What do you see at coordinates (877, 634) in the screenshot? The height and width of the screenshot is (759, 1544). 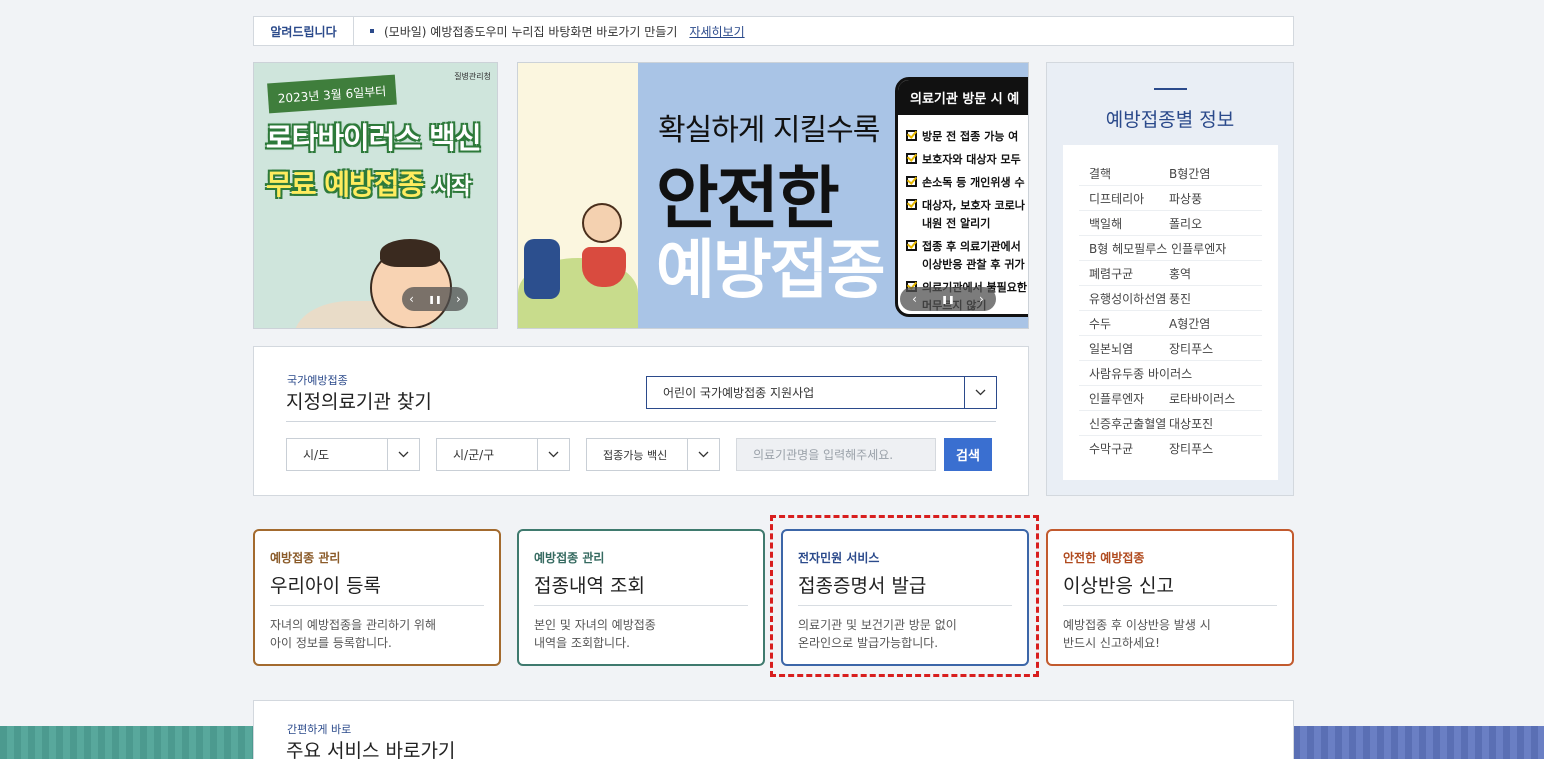 I see `card-description: 의료기관 및 보건기관 방문 없이 온라인으로 발급가능합니다.` at bounding box center [877, 634].